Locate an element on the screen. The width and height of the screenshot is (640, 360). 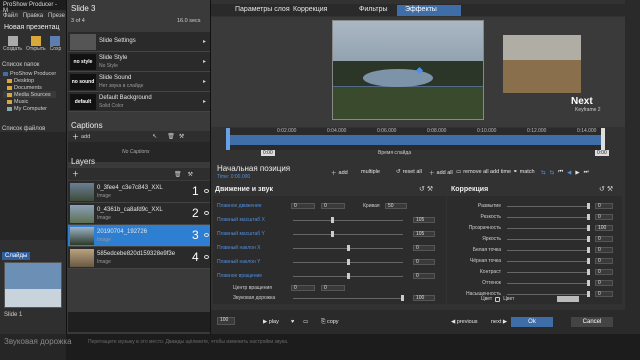
slide-title: Slide 3 is located at coordinates (83, 8).